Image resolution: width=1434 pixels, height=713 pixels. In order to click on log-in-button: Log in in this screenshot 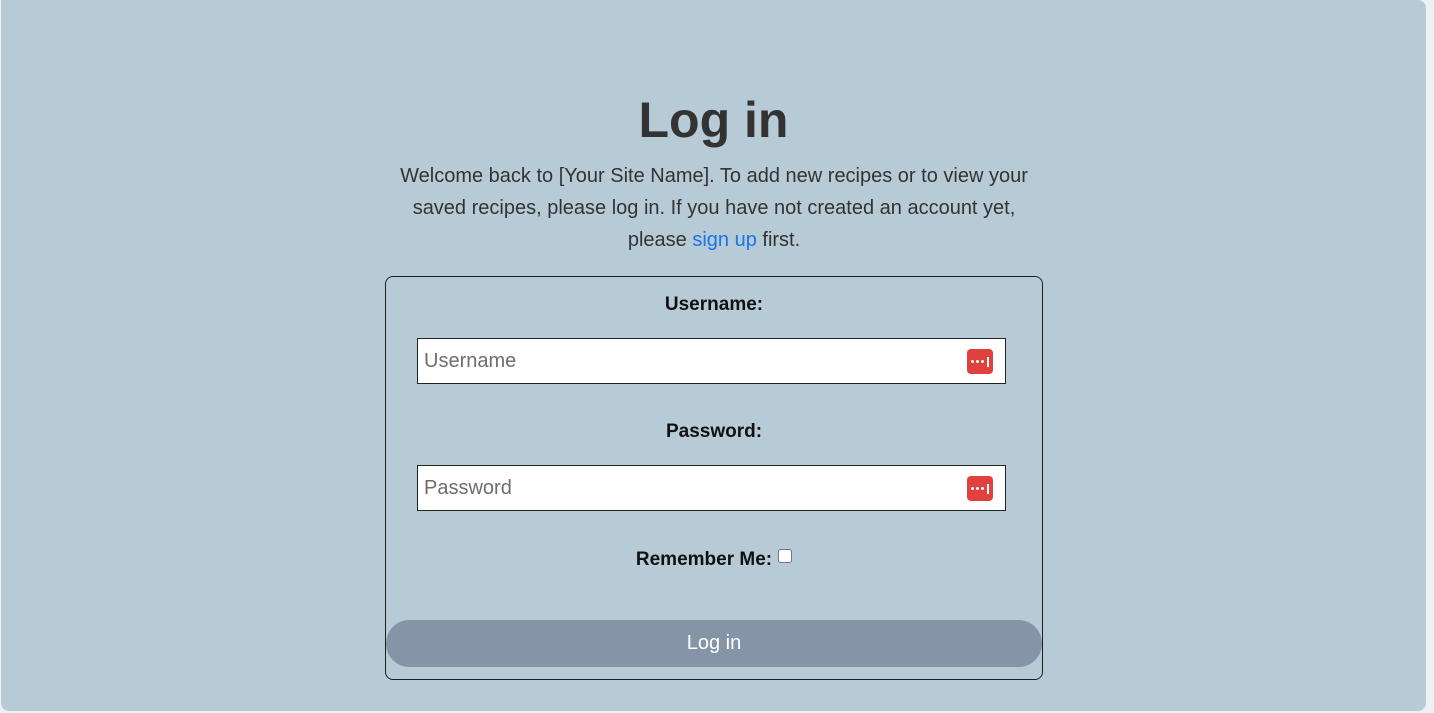, I will do `click(714, 643)`.